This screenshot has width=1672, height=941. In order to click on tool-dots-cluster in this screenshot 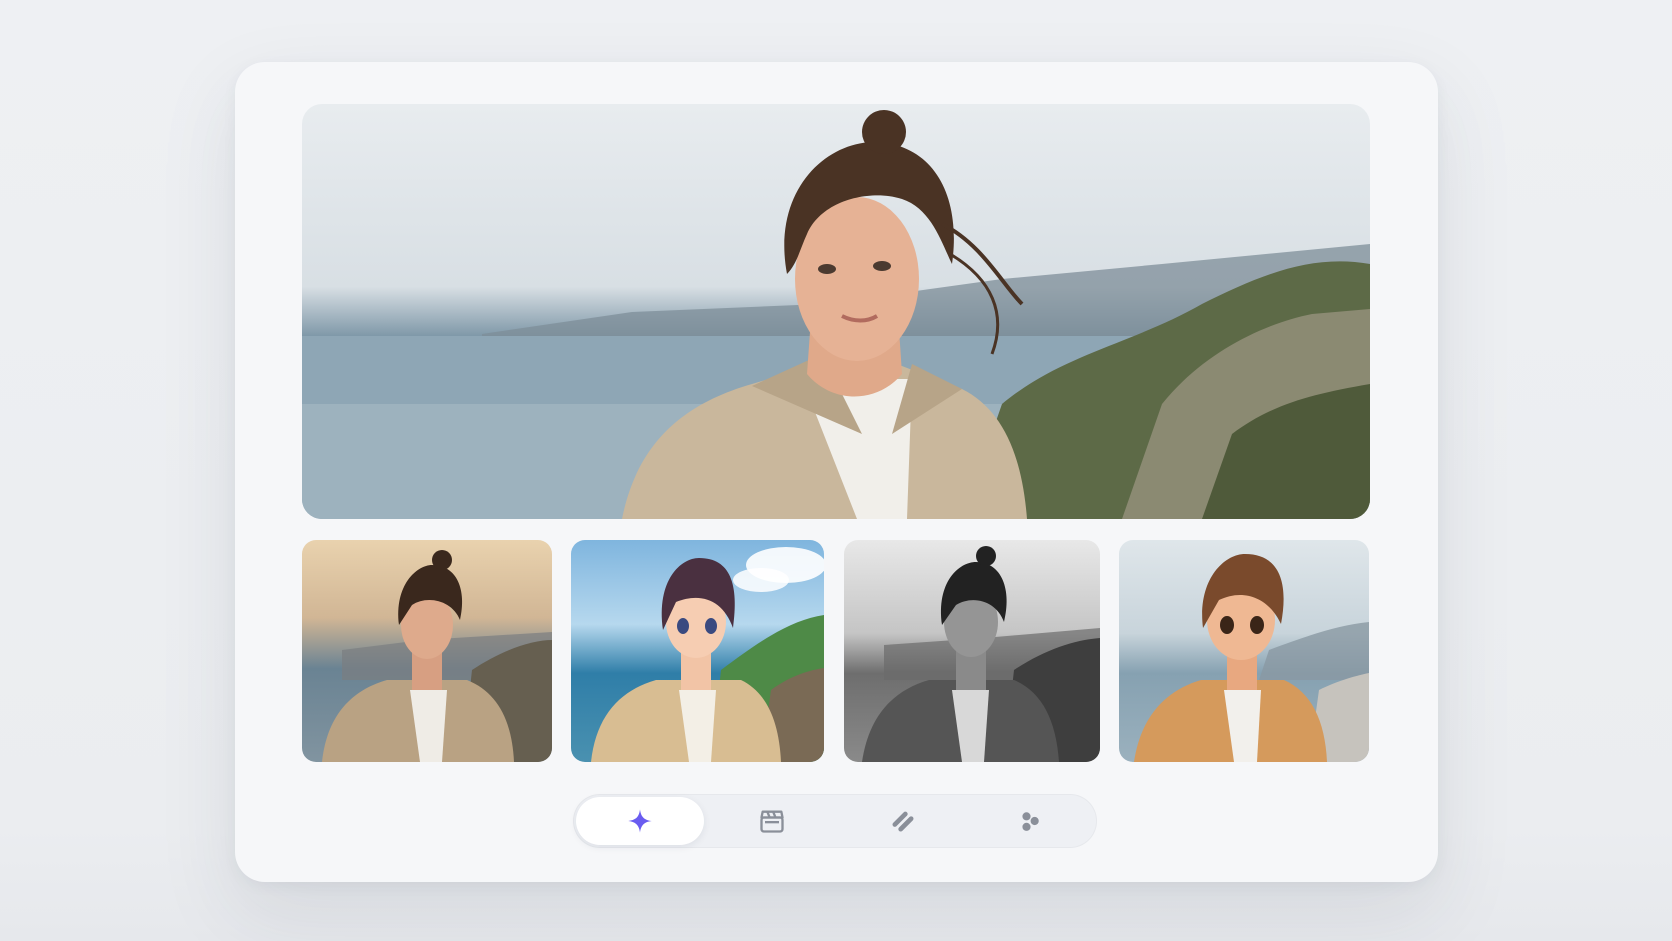, I will do `click(1030, 821)`.